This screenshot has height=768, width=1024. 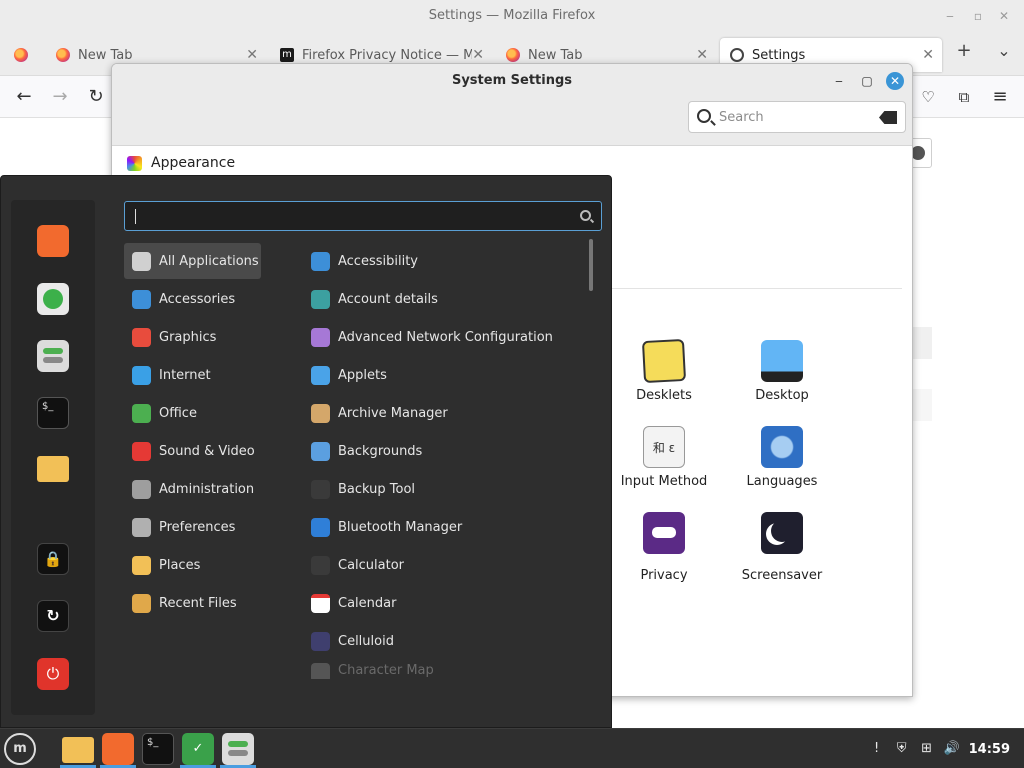 What do you see at coordinates (193, 163) in the screenshot?
I see `section-label: Appearance` at bounding box center [193, 163].